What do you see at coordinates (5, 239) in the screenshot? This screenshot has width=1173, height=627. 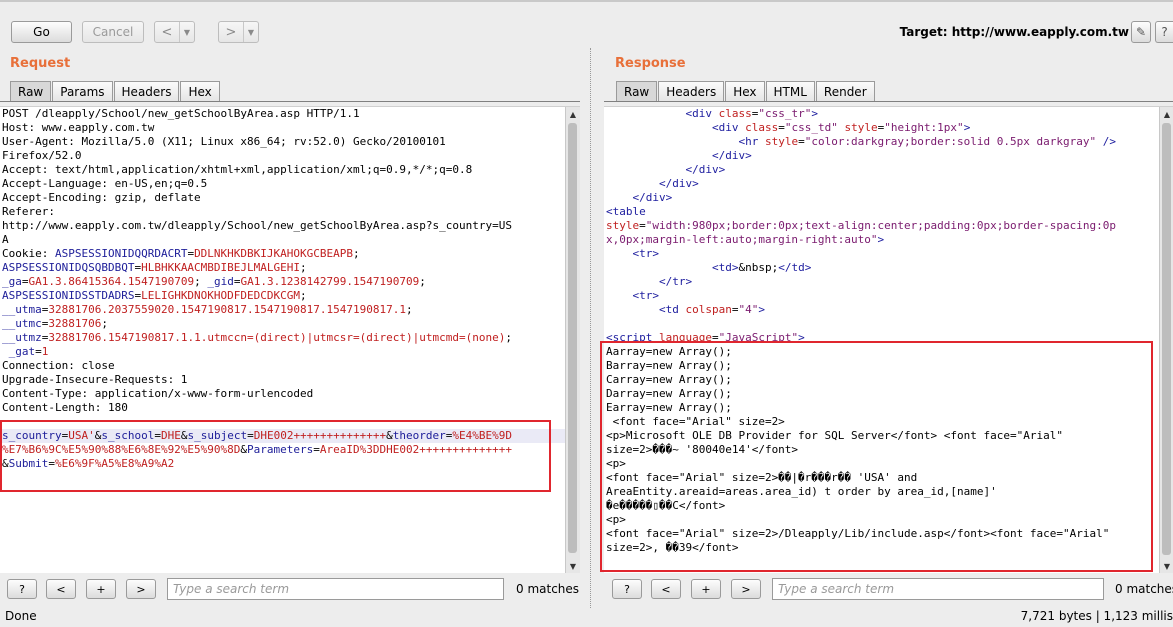 I see `request-token: A` at bounding box center [5, 239].